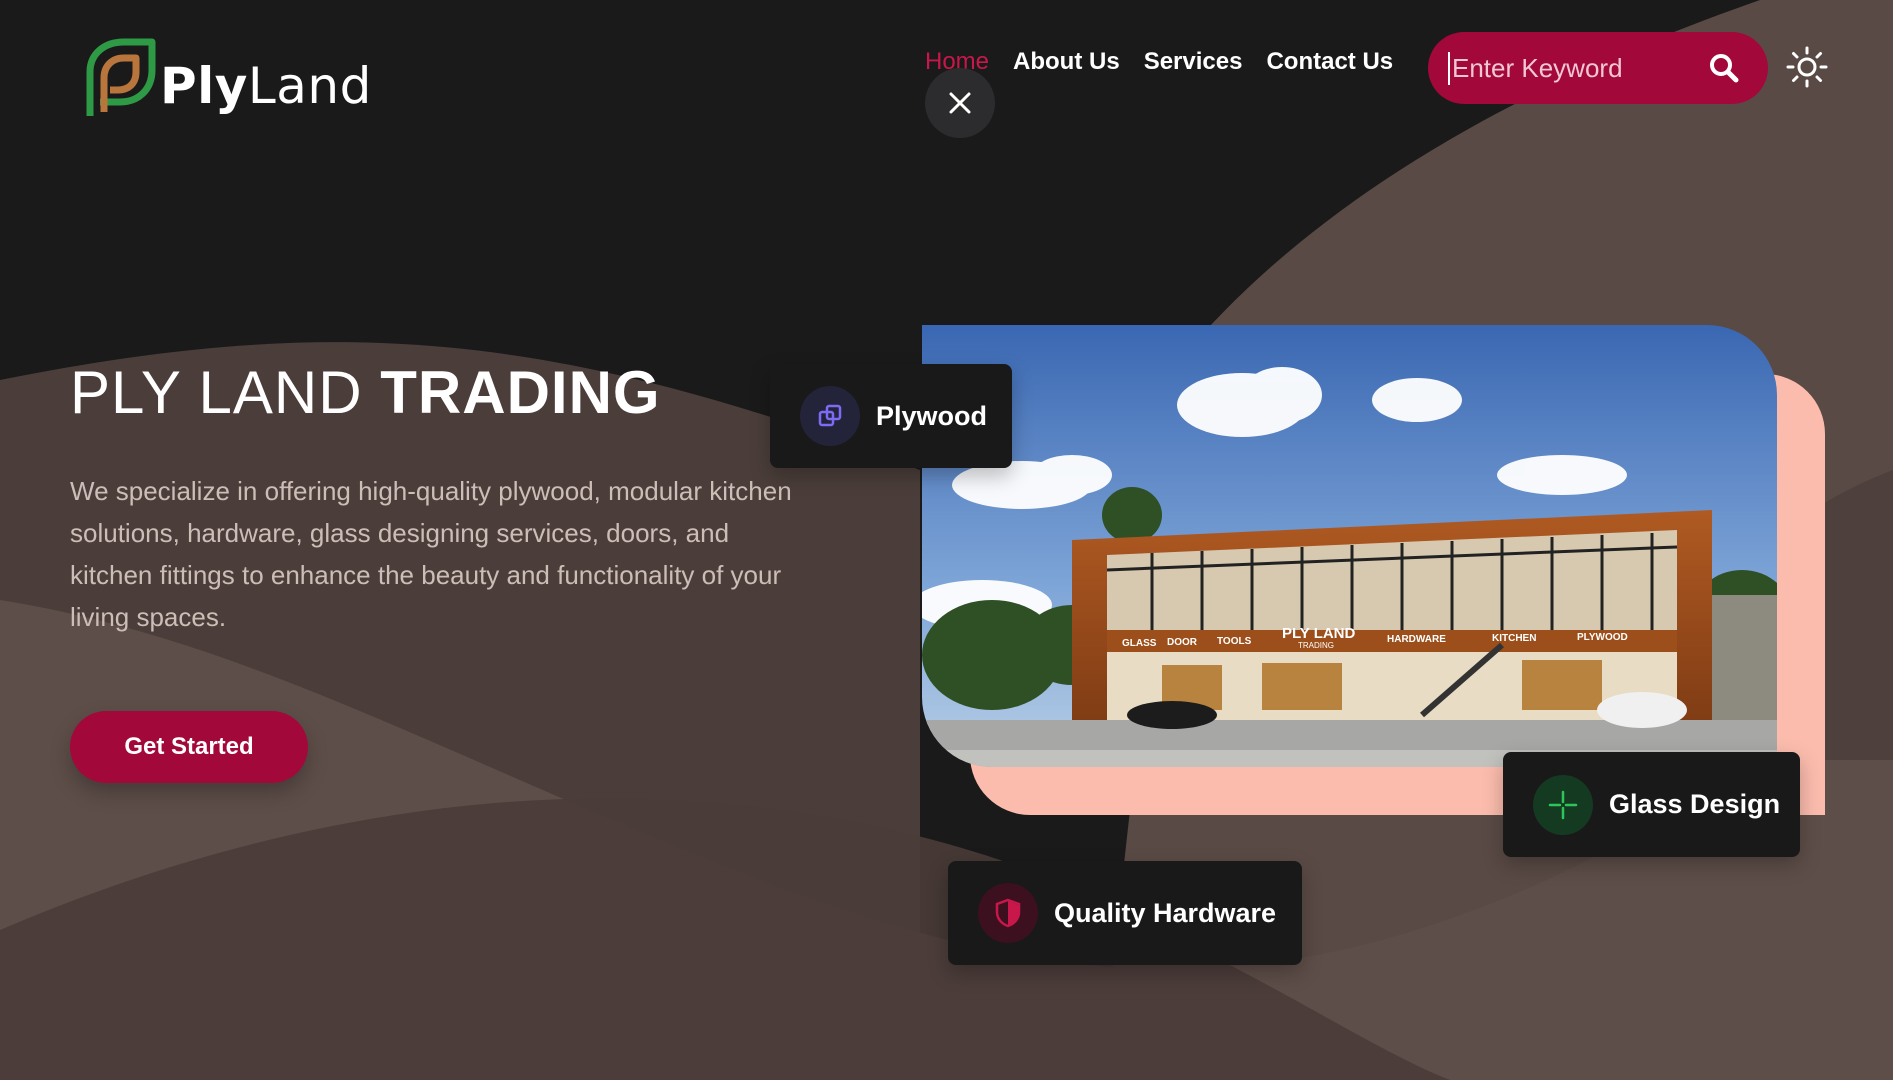 The width and height of the screenshot is (1893, 1080). Describe the element at coordinates (121, 77) in the screenshot. I see `leaf-logo-icon` at that location.